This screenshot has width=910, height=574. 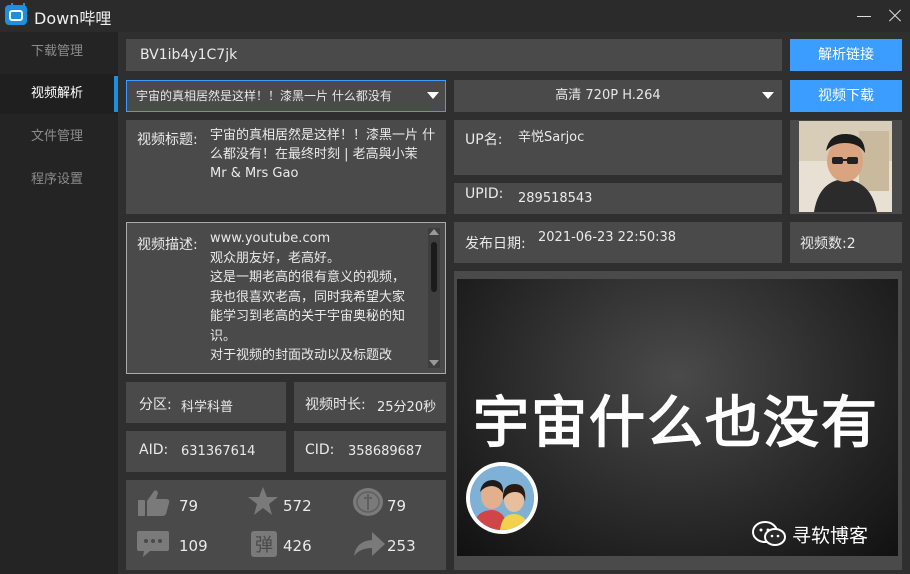 I want to click on description-line: 对于视频的封面改动以及标题改, so click(x=301, y=355).